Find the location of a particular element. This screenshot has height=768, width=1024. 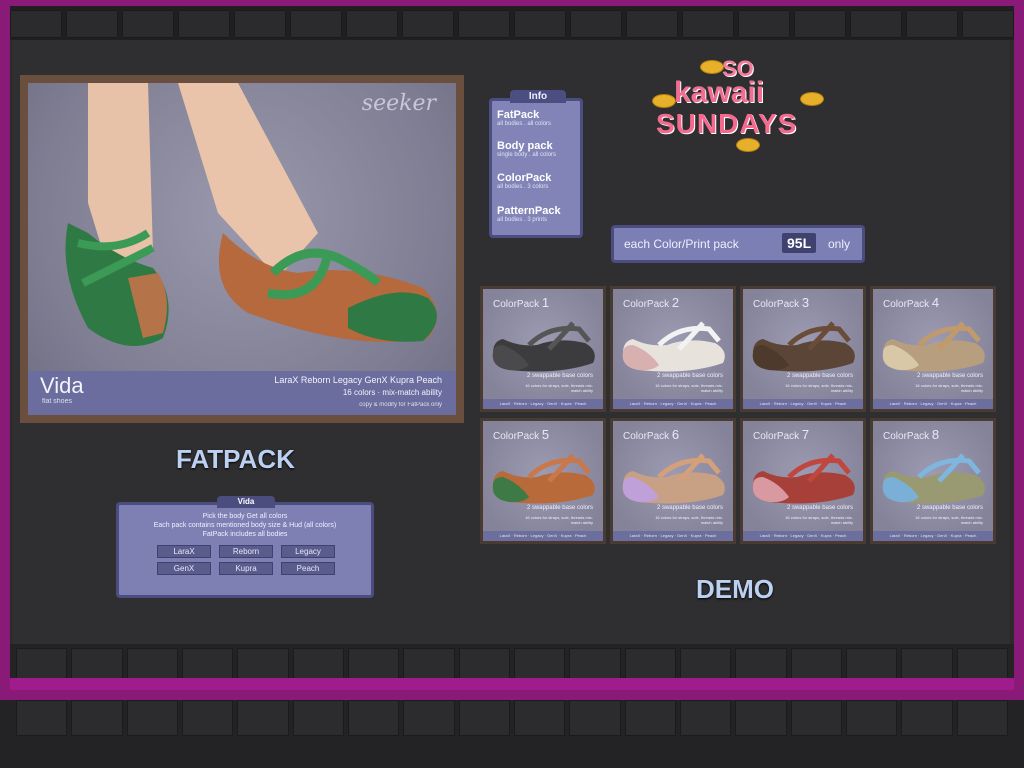

colorpack-label: ColorPack 2 is located at coordinates (651, 302).